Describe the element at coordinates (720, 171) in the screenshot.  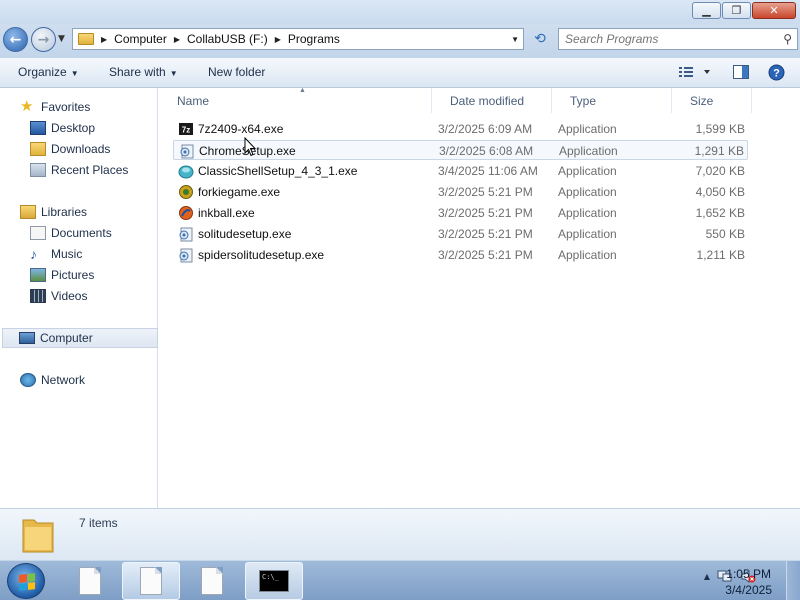
I see `file-size: 7,020 KB` at that location.